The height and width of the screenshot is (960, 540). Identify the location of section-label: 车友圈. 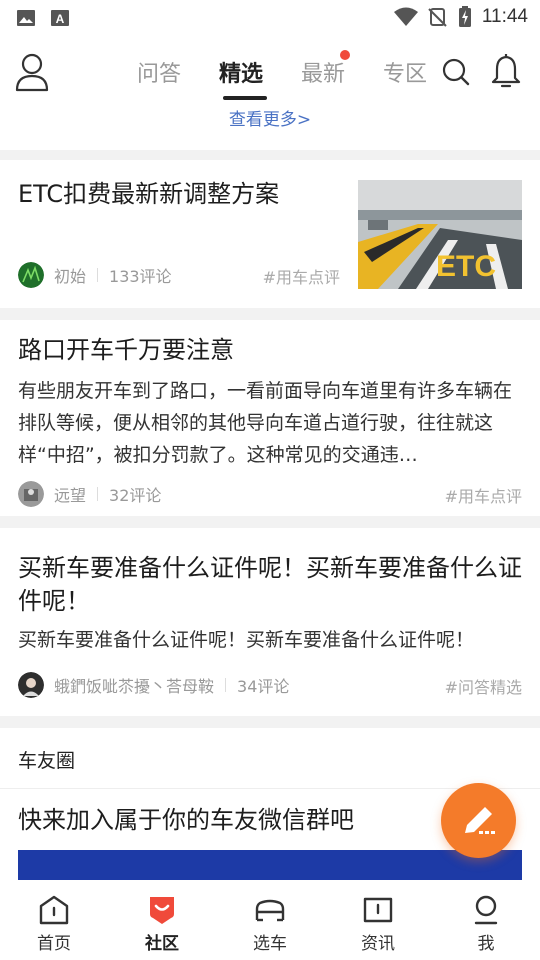
(47, 761).